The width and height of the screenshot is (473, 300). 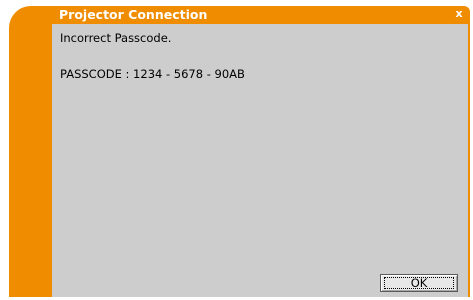 I want to click on close-button: x, so click(x=459, y=14).